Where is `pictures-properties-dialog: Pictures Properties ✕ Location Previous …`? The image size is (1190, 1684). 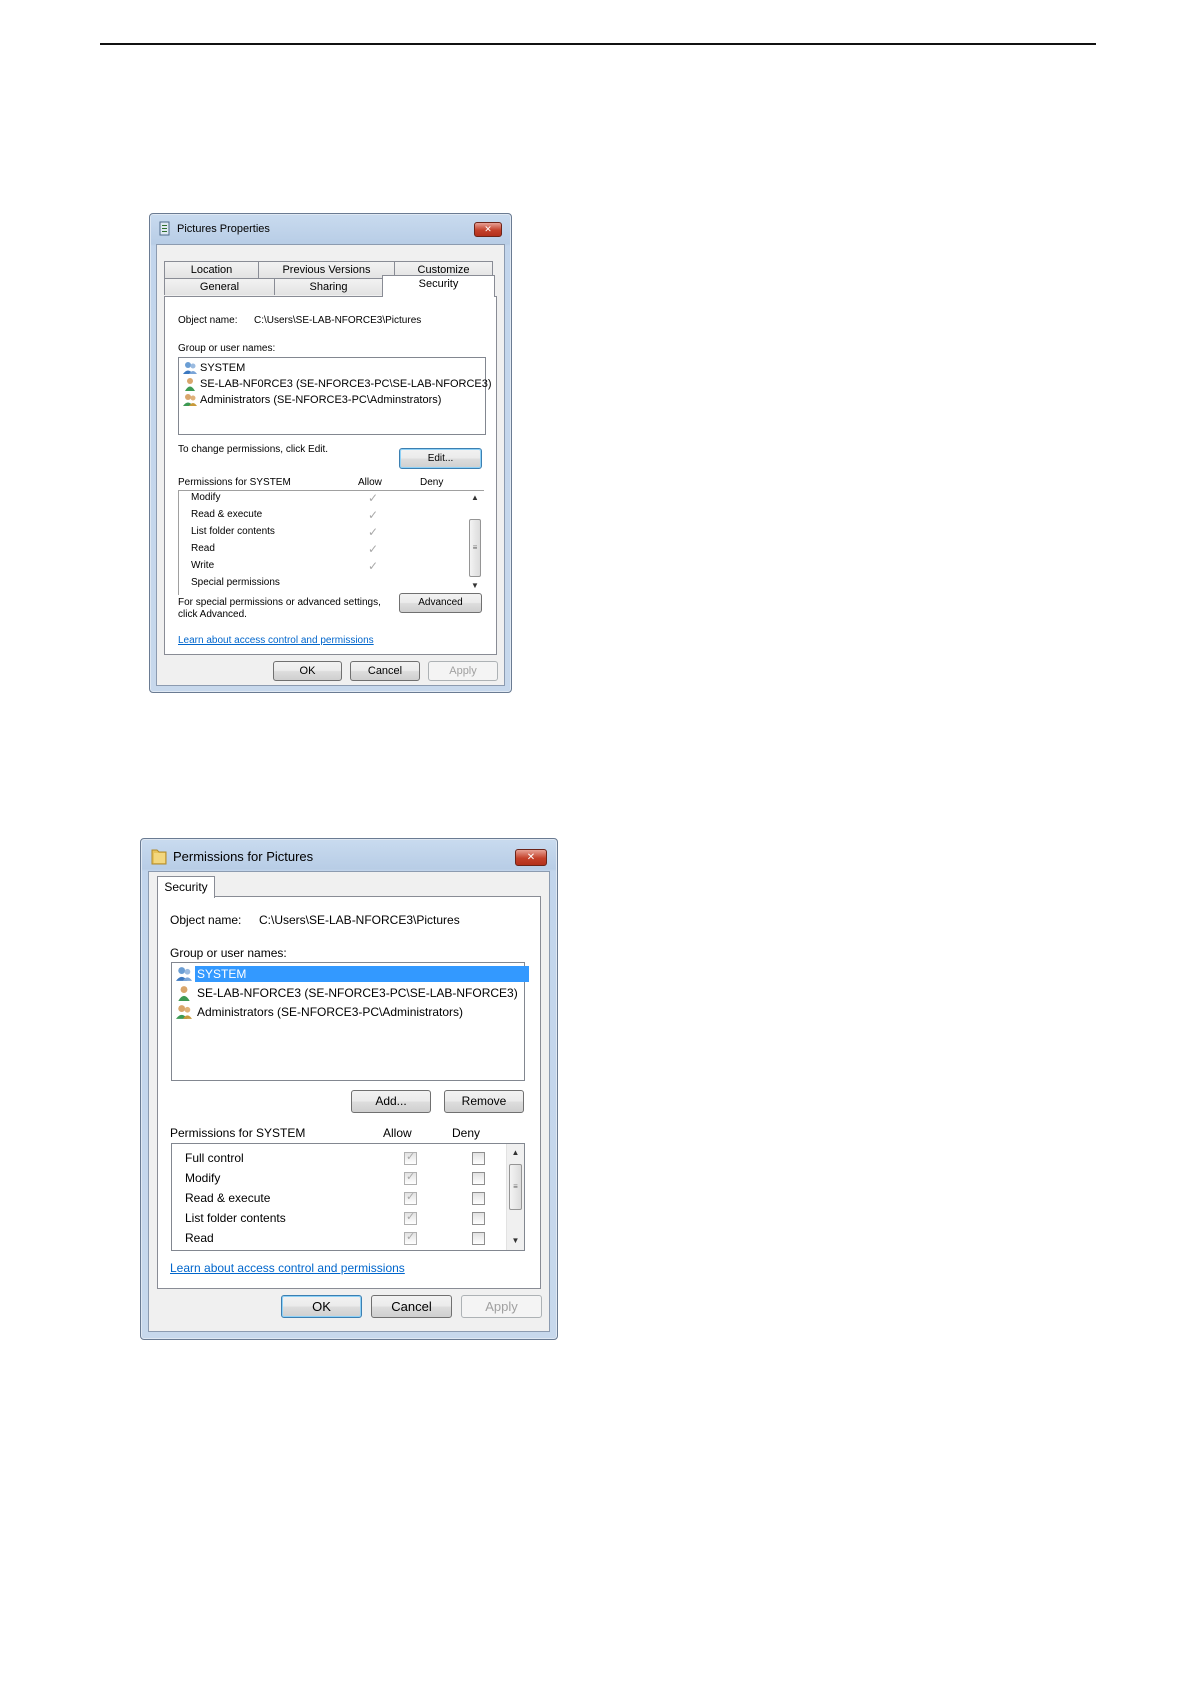 pictures-properties-dialog: Pictures Properties ✕ Location Previous … is located at coordinates (330, 453).